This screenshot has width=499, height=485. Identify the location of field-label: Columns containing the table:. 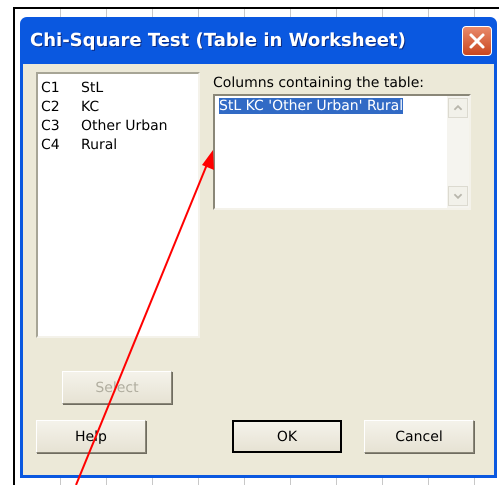
(319, 83).